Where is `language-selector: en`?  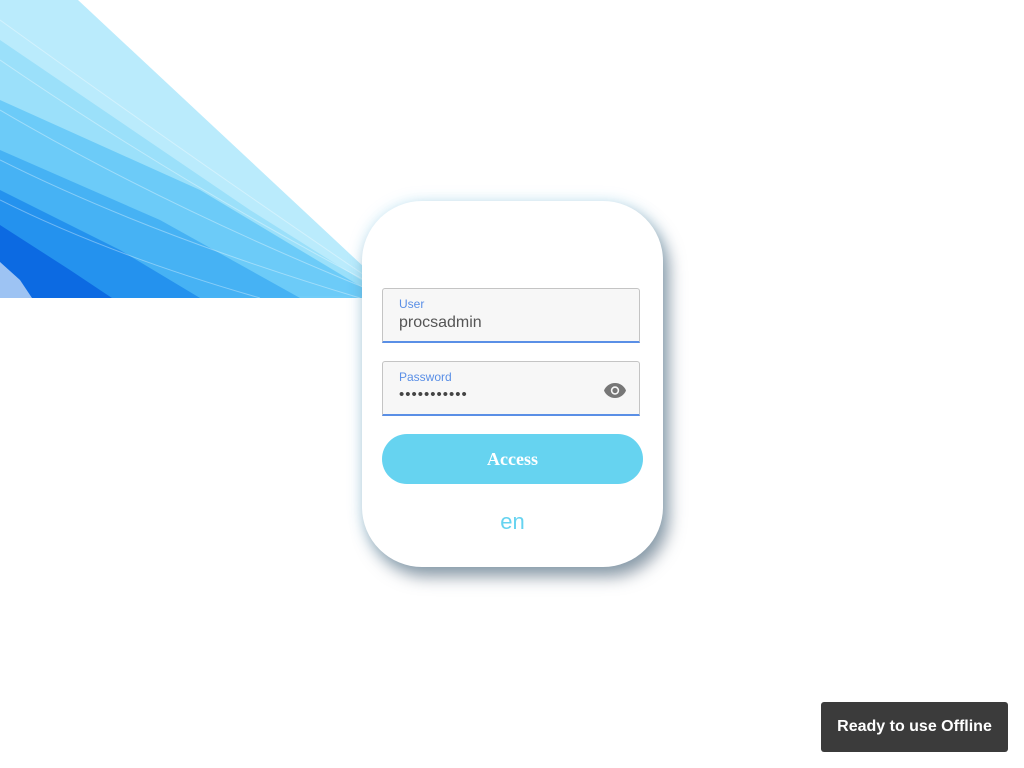
language-selector: en is located at coordinates (512, 522).